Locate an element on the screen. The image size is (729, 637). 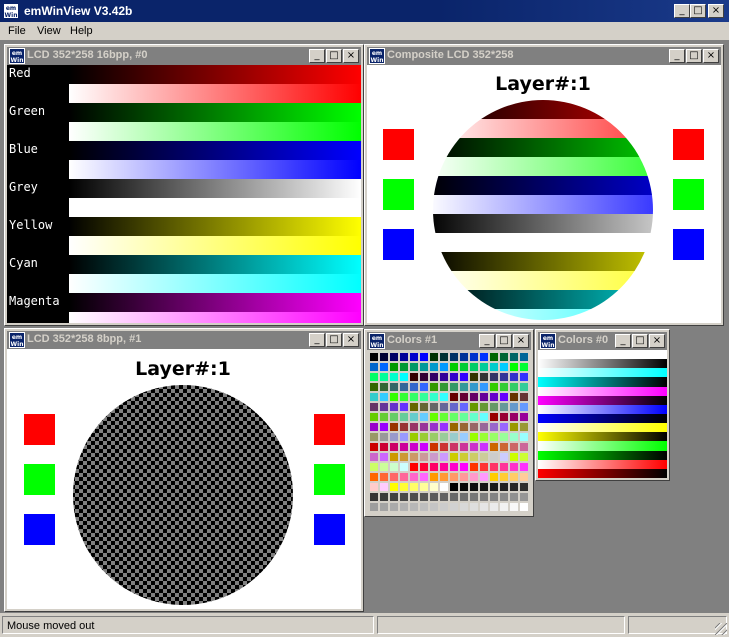
app-title-bar: em Win emWinView V3.42b _ □ × is located at coordinates (364, 11).